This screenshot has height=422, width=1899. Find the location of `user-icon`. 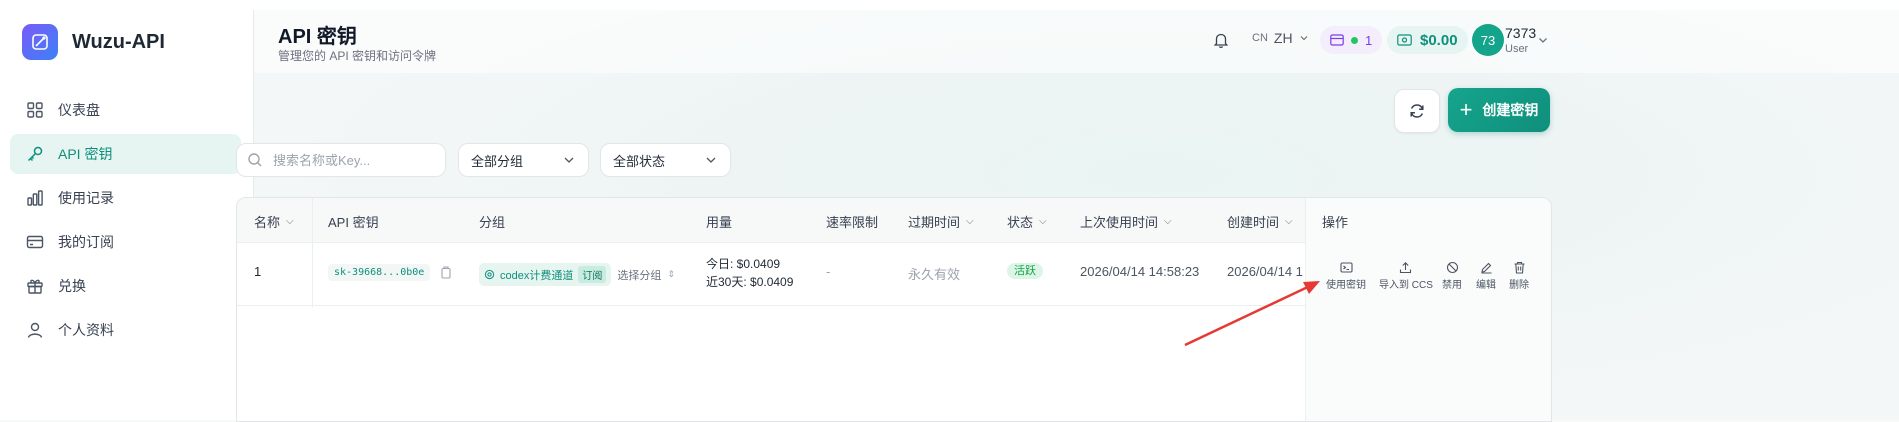

user-icon is located at coordinates (35, 330).